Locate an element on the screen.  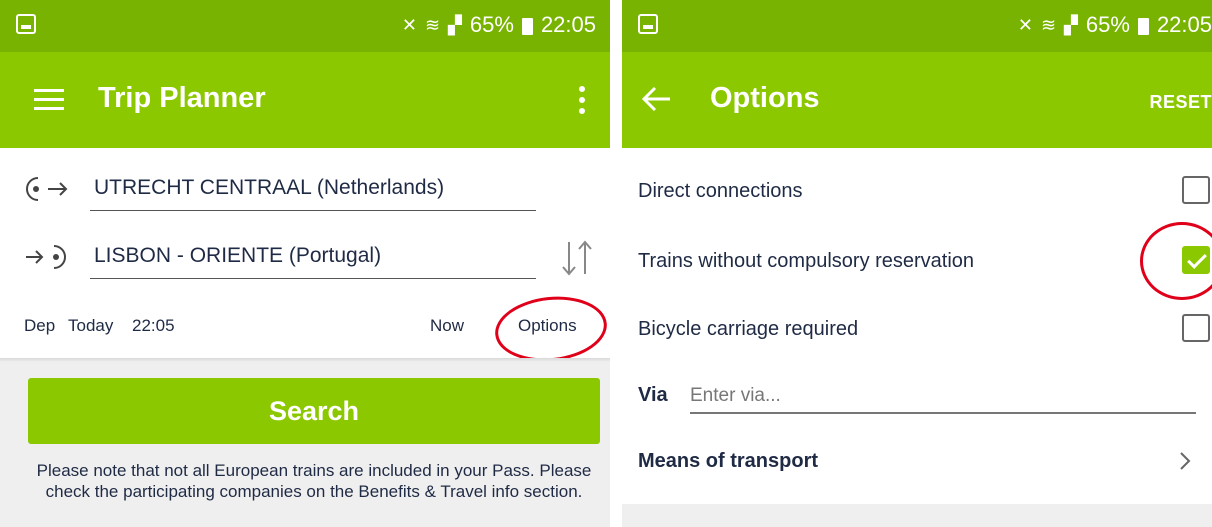
dep-time: 22:05 is located at coordinates (153, 326).